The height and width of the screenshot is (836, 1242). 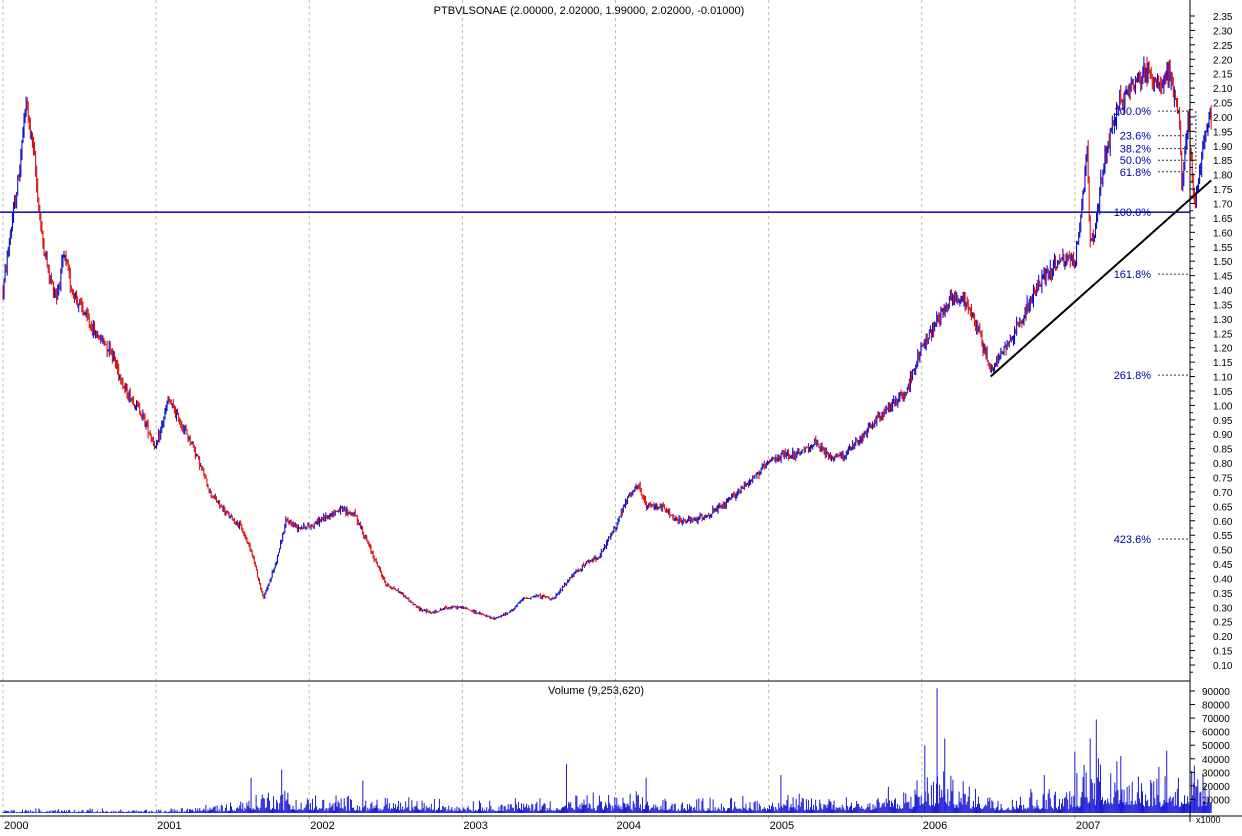 I want to click on price-y-tick-label: 1.10, so click(x=1223, y=378).